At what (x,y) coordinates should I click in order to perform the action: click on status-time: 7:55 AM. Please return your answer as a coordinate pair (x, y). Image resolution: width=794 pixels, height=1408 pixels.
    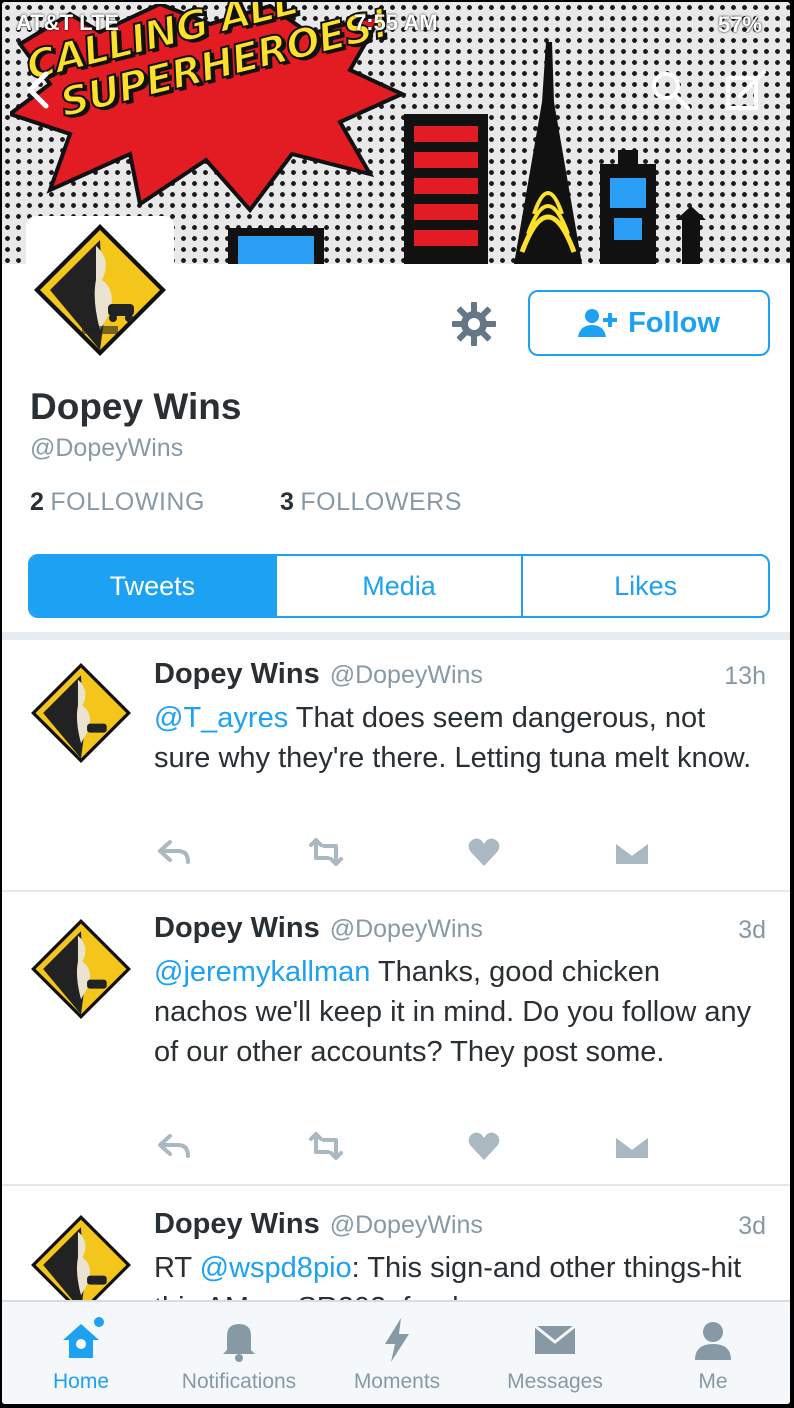
    Looking at the image, I should click on (396, 22).